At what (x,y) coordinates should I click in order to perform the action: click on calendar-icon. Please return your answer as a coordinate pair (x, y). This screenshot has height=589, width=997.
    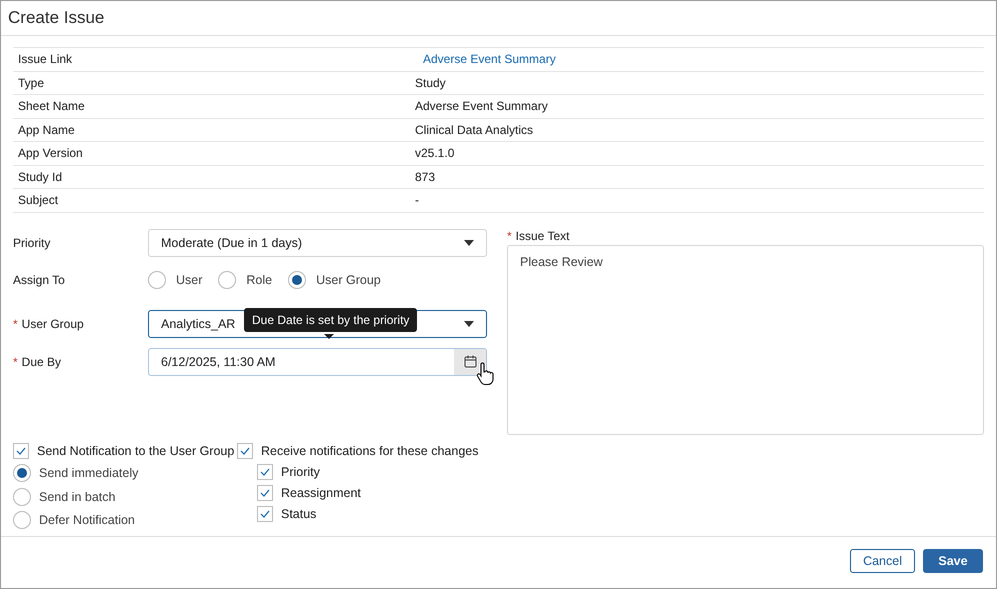
    Looking at the image, I should click on (470, 361).